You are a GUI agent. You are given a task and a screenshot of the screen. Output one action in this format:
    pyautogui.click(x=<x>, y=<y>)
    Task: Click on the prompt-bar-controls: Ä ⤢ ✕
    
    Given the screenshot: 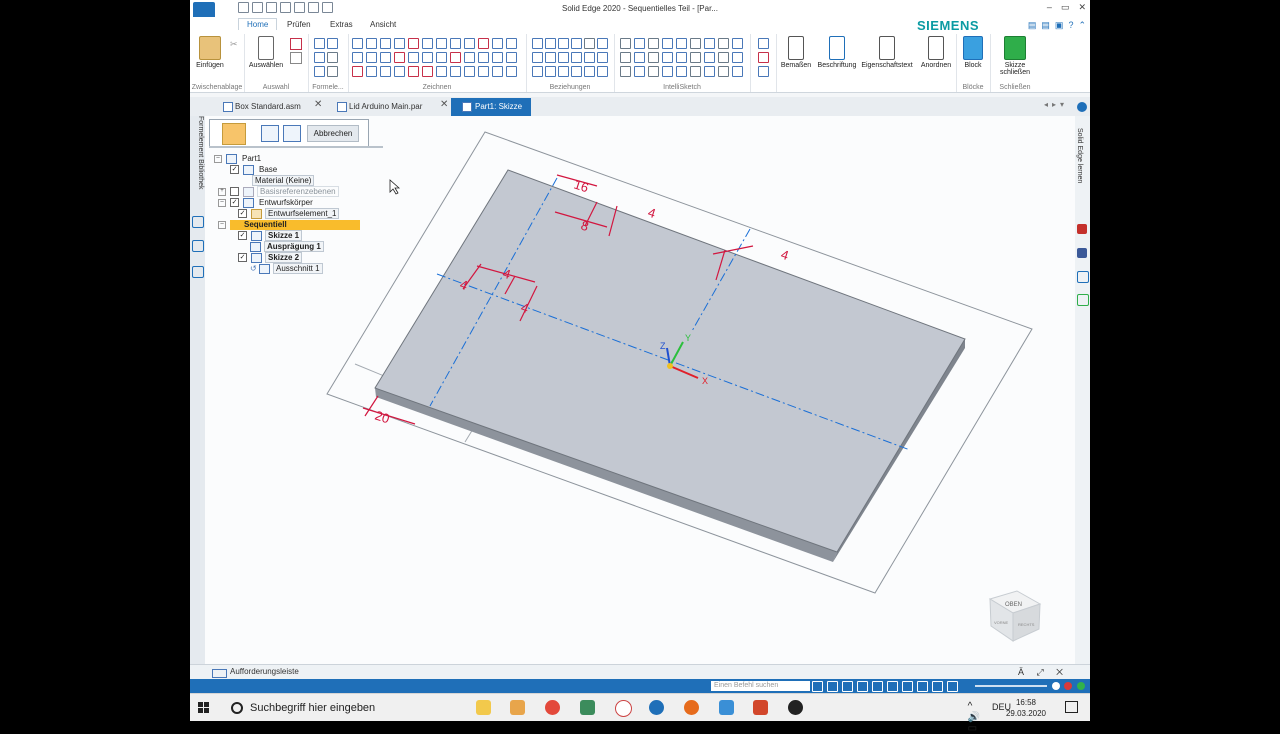 What is the action you would take?
    pyautogui.click(x=1043, y=672)
    